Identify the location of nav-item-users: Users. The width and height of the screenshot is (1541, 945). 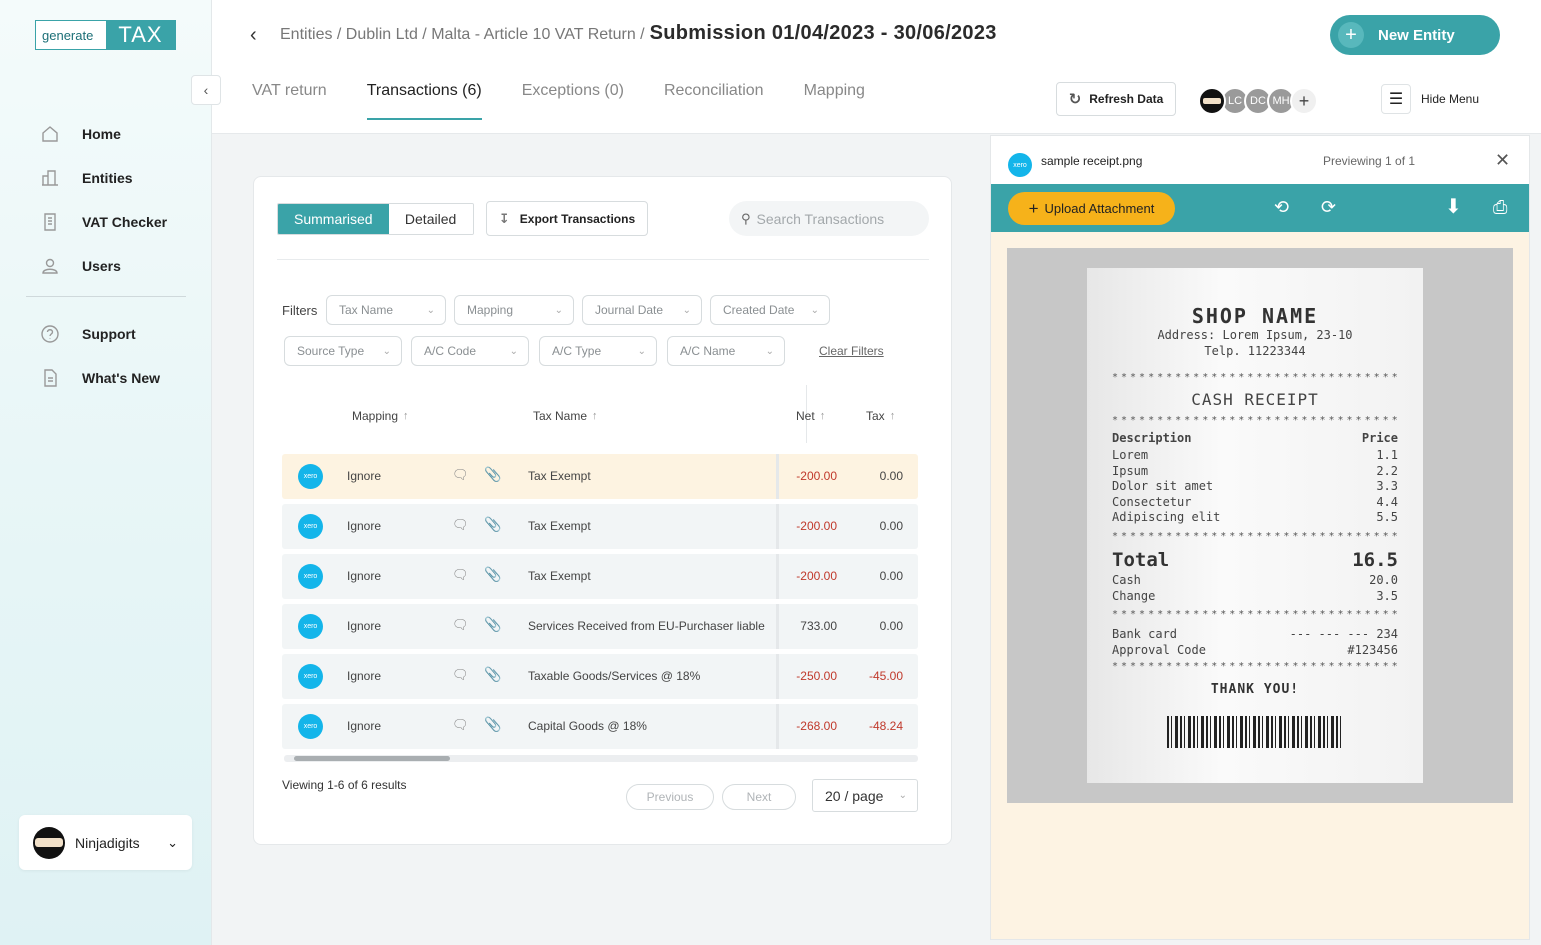
(103, 266).